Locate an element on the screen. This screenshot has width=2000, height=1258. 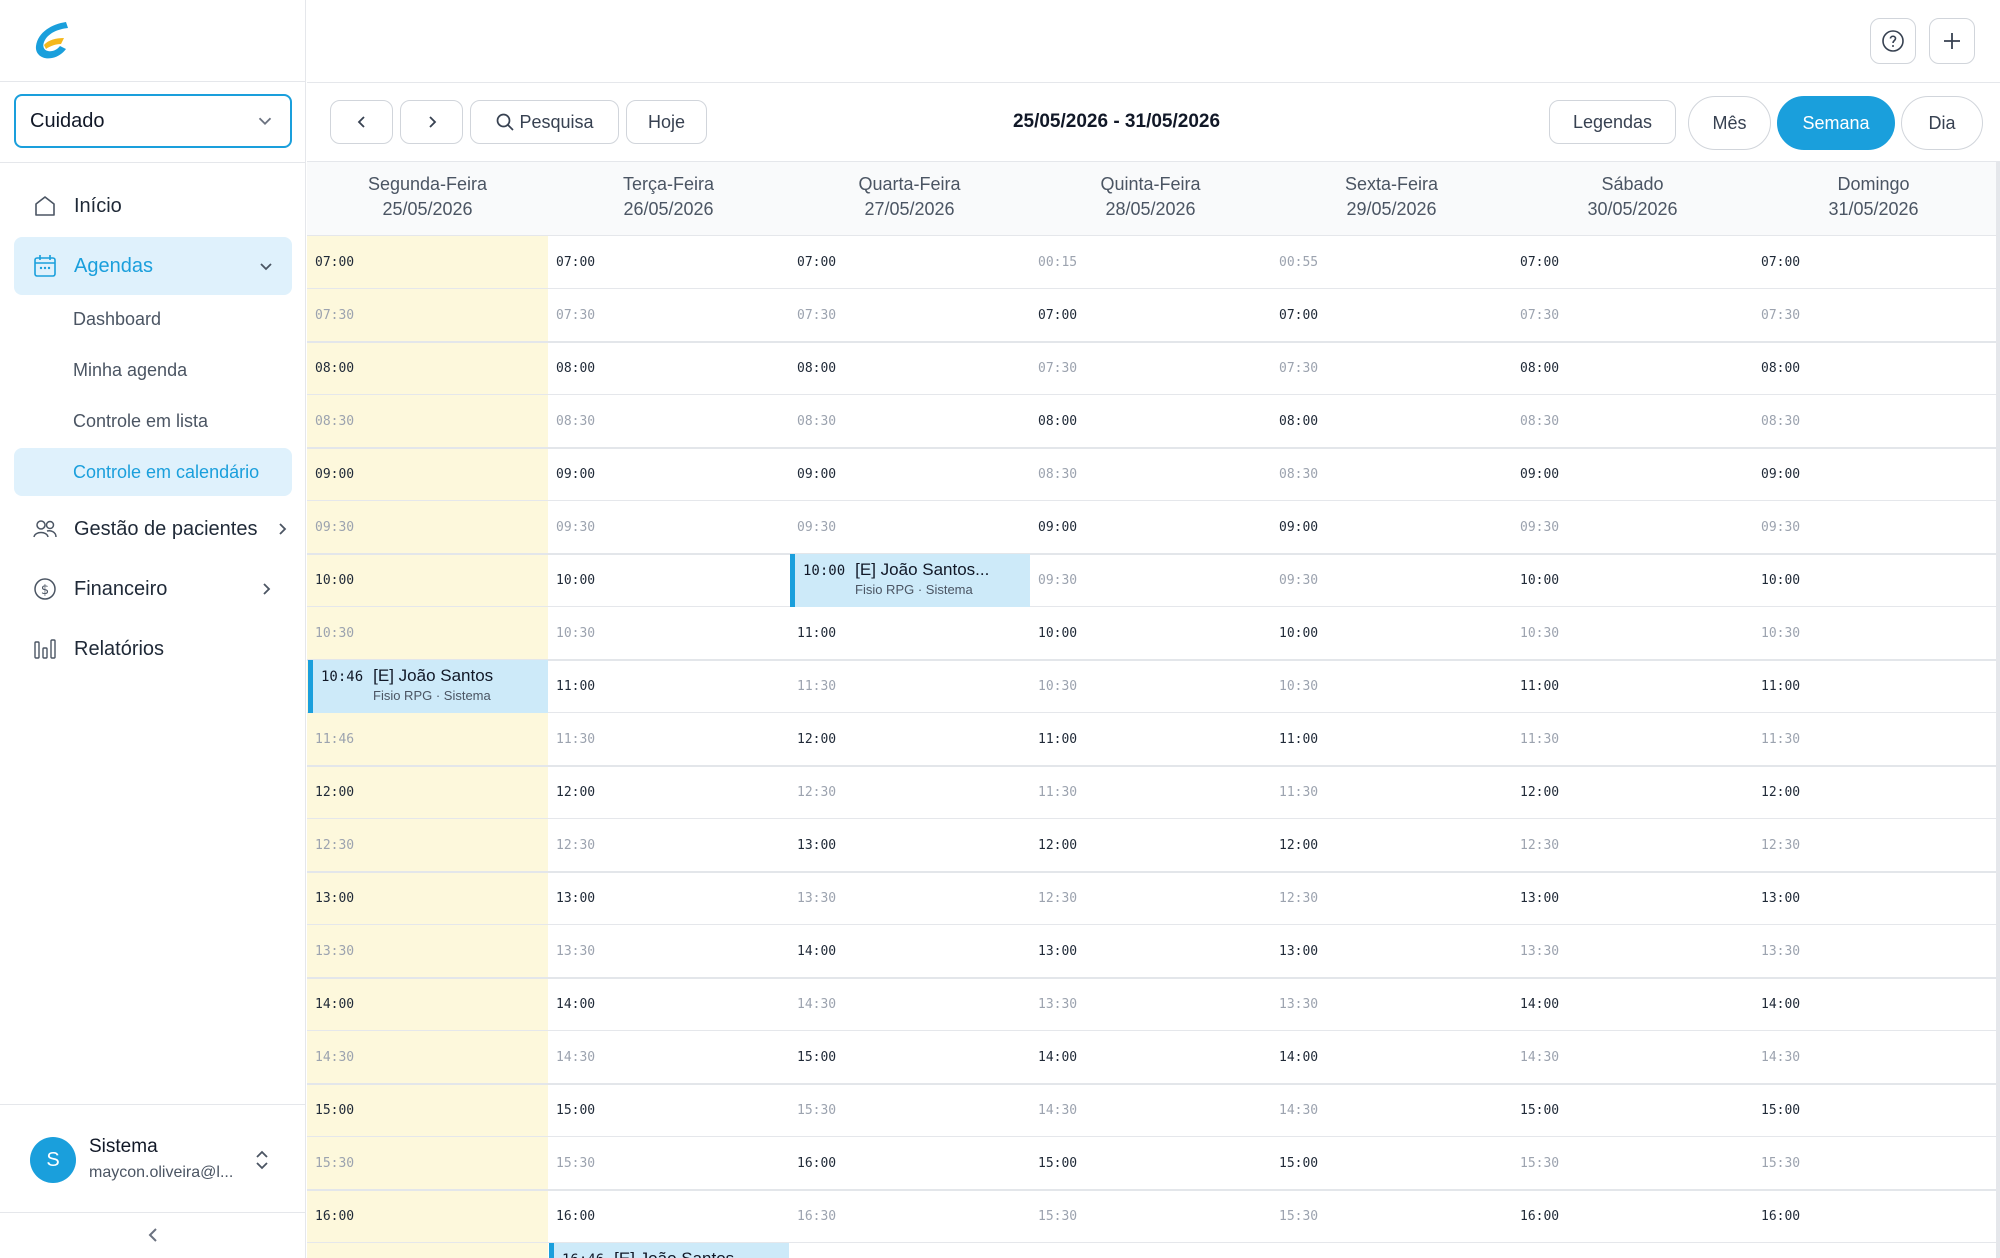
scrollbar is located at coordinates (1998, 710).